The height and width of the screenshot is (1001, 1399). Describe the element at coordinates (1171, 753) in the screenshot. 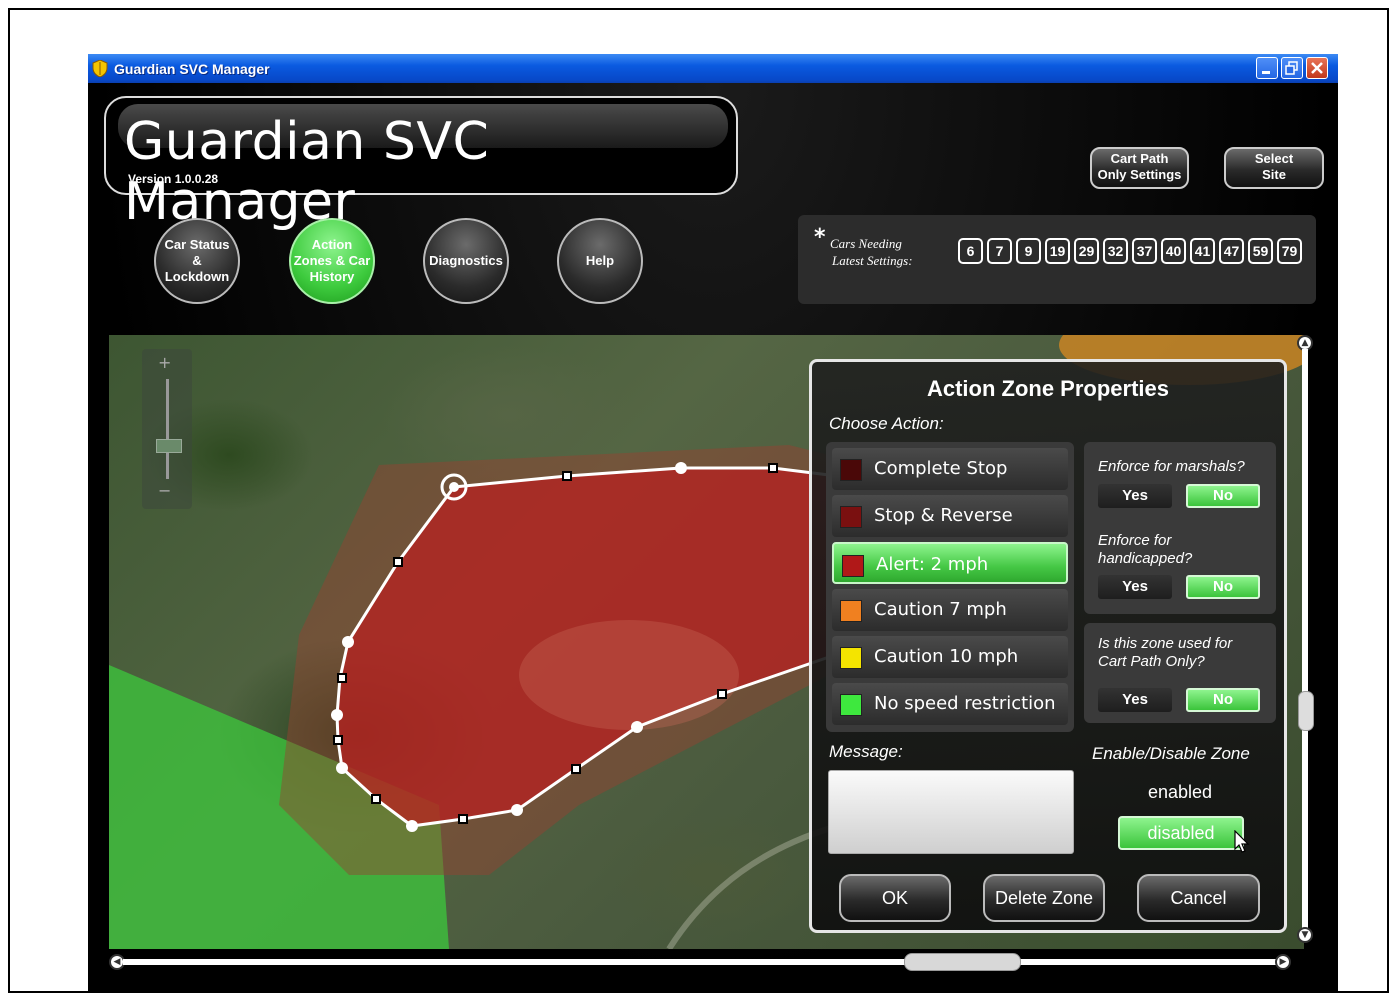

I see `enable-disable-label: Enable/Disable Zone` at that location.